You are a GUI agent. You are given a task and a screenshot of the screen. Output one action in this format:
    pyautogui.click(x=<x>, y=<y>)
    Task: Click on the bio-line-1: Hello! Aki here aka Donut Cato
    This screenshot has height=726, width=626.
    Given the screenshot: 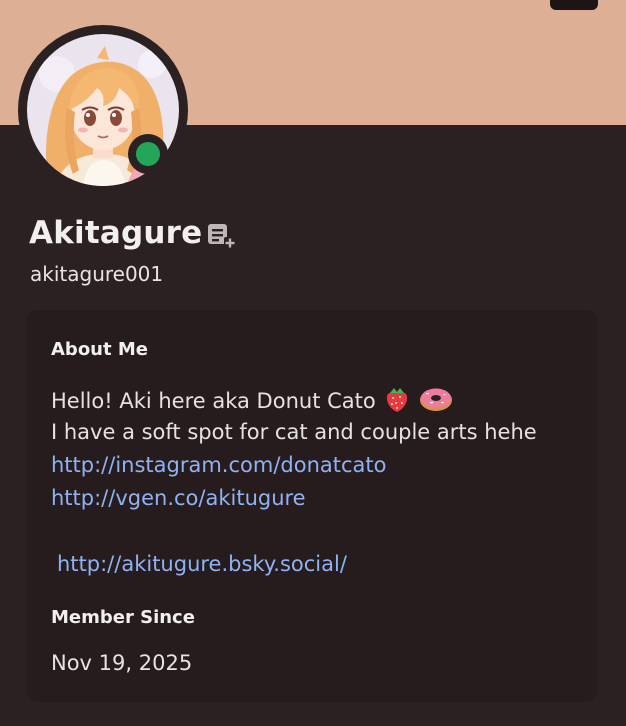 What is the action you would take?
    pyautogui.click(x=252, y=401)
    